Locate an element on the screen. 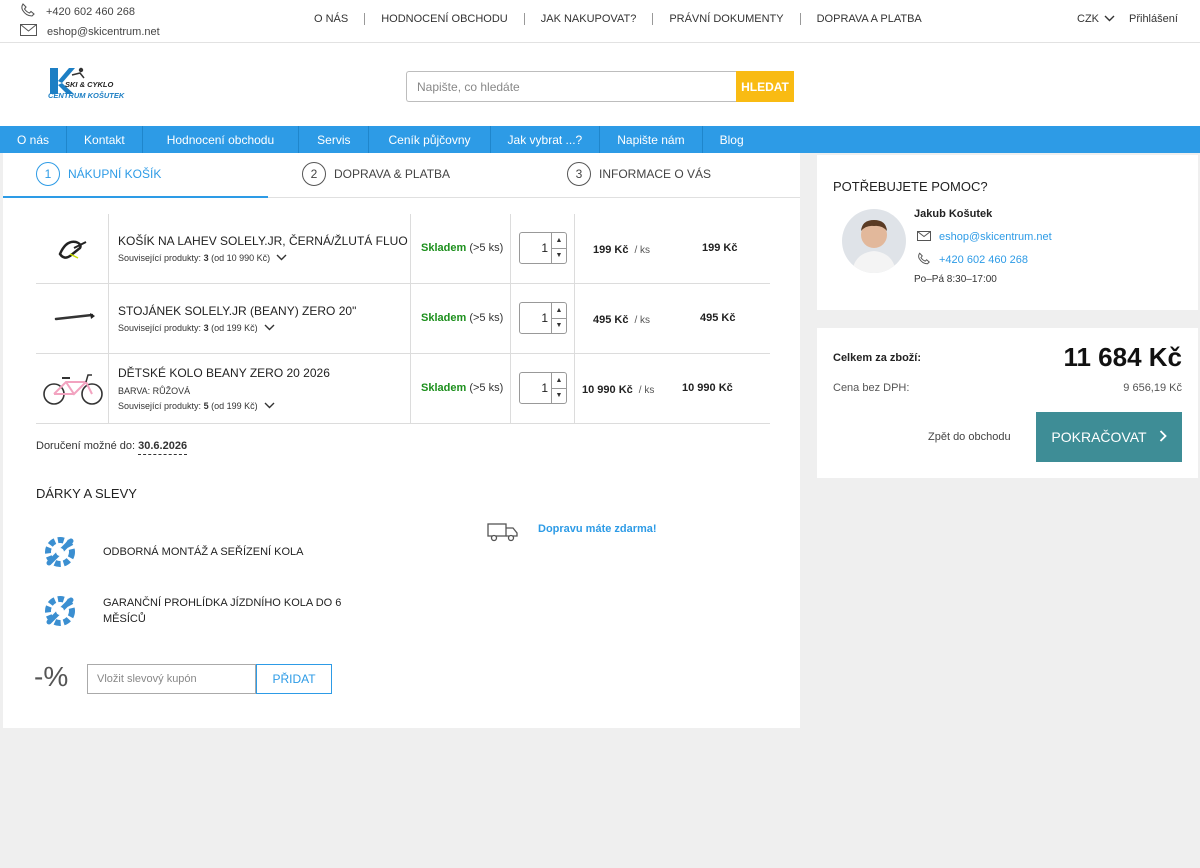 This screenshot has height=868, width=1200. related-from: (od 10 990 Kč) is located at coordinates (241, 258).